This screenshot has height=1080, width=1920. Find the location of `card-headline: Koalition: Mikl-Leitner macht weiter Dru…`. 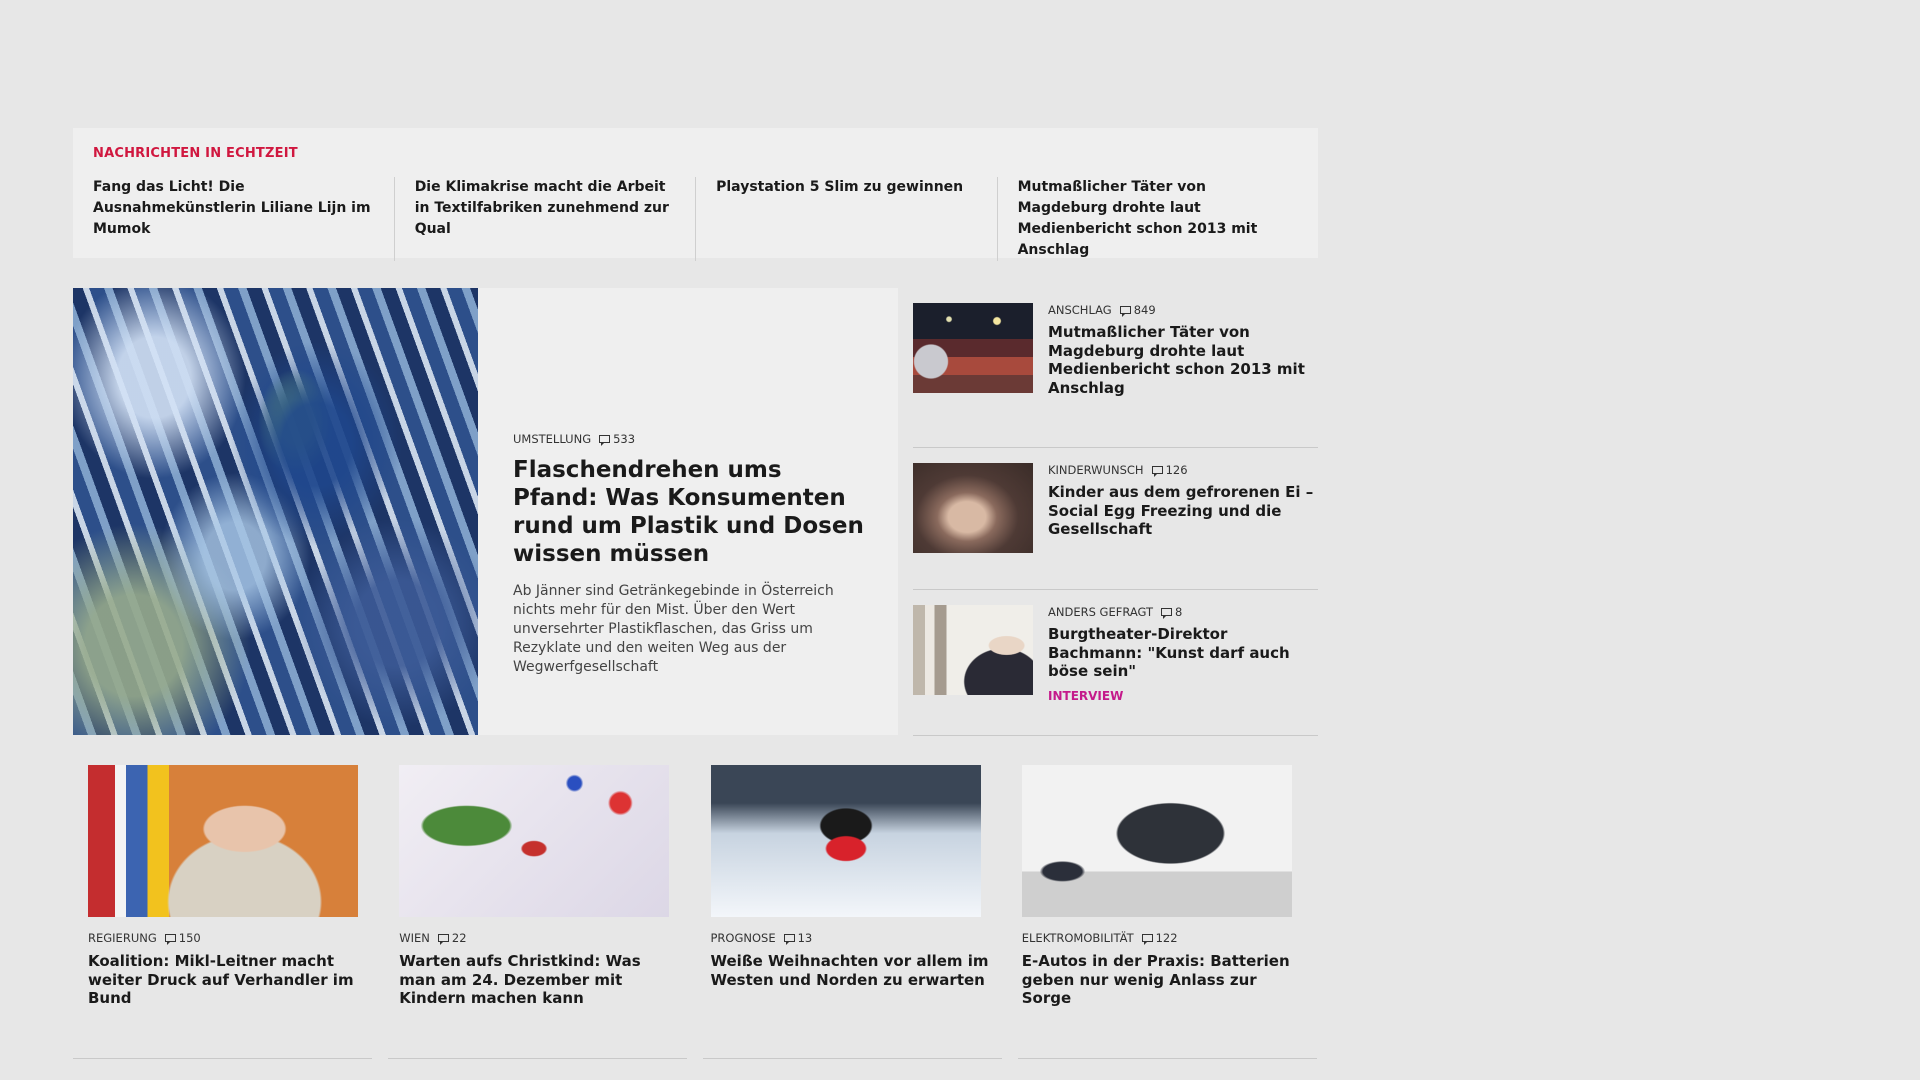

card-headline: Koalition: Mikl-Leitner macht weiter Dru… is located at coordinates (228, 980).